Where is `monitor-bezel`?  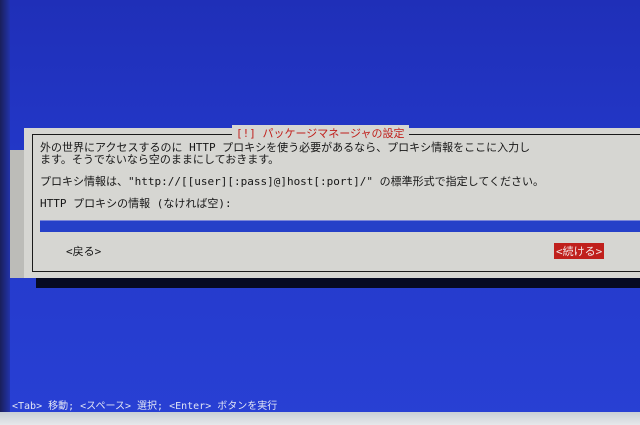 monitor-bezel is located at coordinates (320, 418).